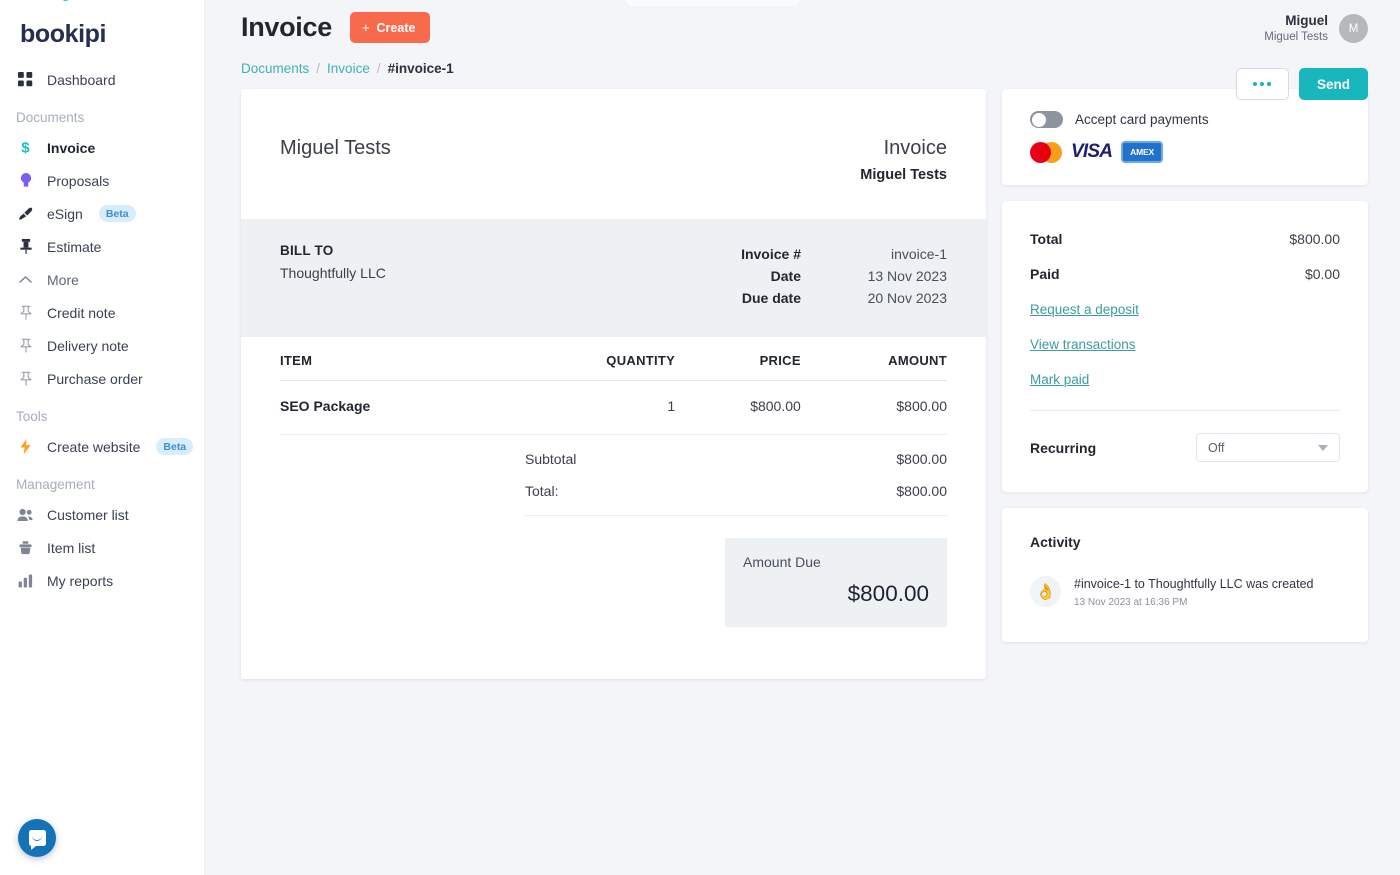  I want to click on box-icon, so click(25, 547).